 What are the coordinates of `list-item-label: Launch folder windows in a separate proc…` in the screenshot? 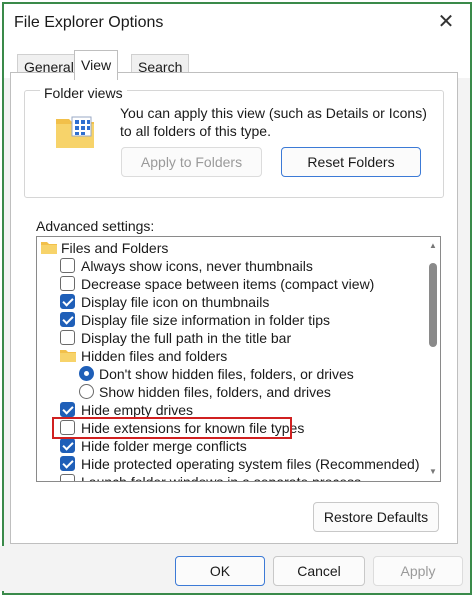 It's located at (221, 478).